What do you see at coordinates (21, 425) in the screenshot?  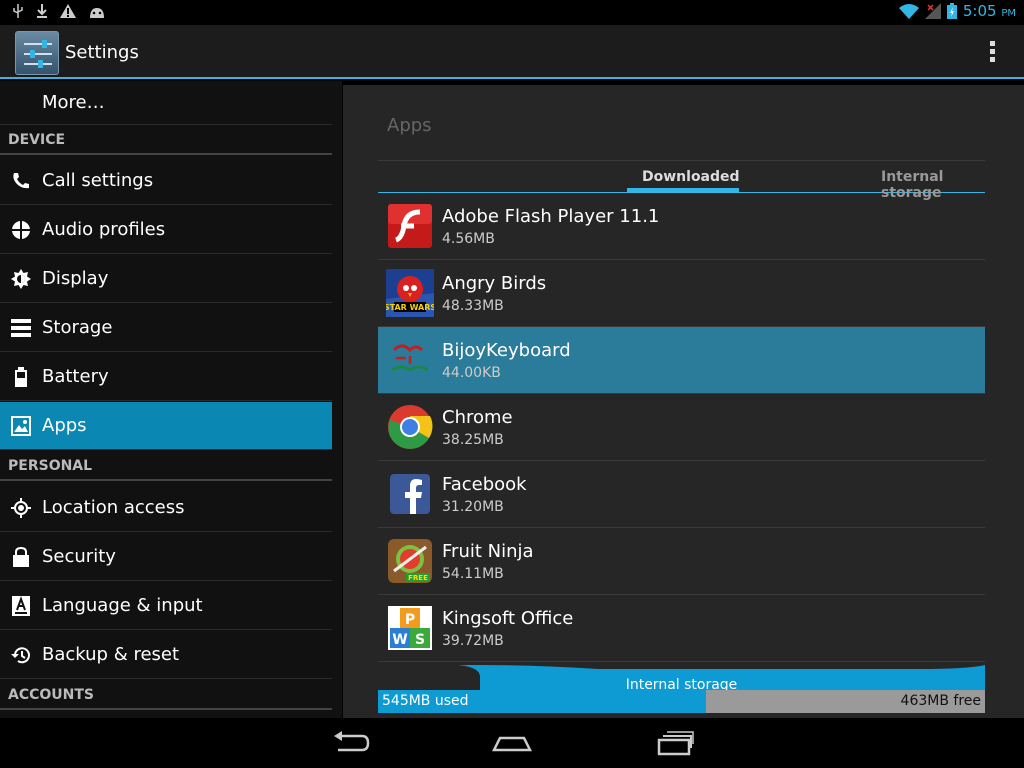 I see `apps-icon` at bounding box center [21, 425].